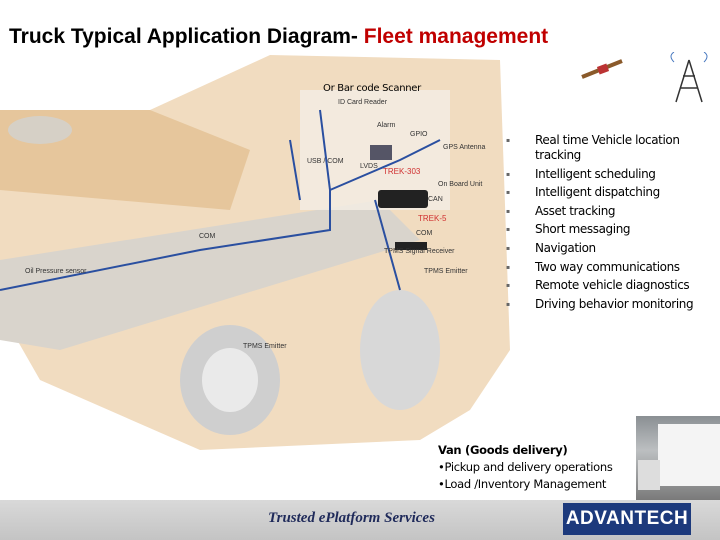  I want to click on label-gps-antenna: GPS Antenna, so click(464, 147).